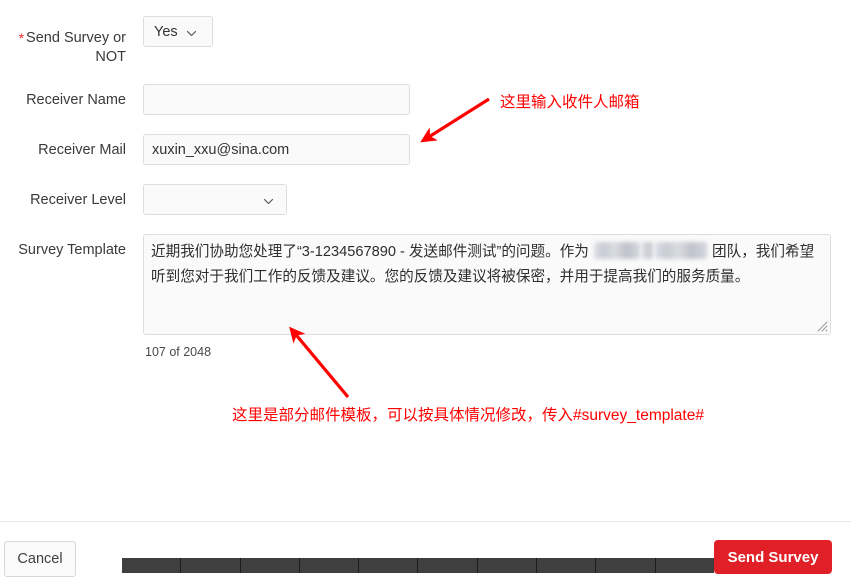  I want to click on cancel-button: Cancel, so click(40, 559).